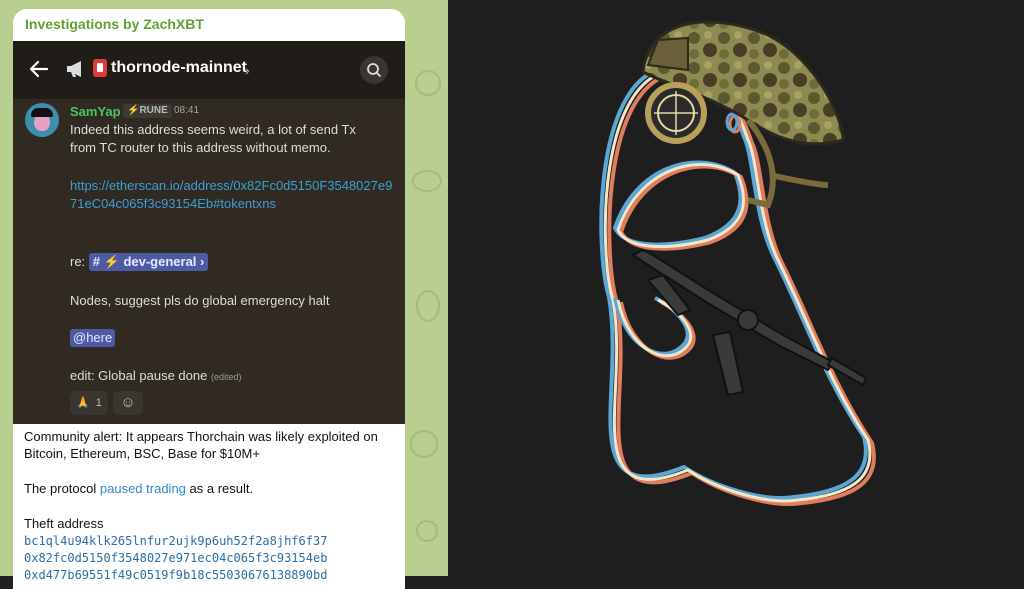 Image resolution: width=1024 pixels, height=589 pixels. I want to click on mention-line: @here, so click(232, 338).